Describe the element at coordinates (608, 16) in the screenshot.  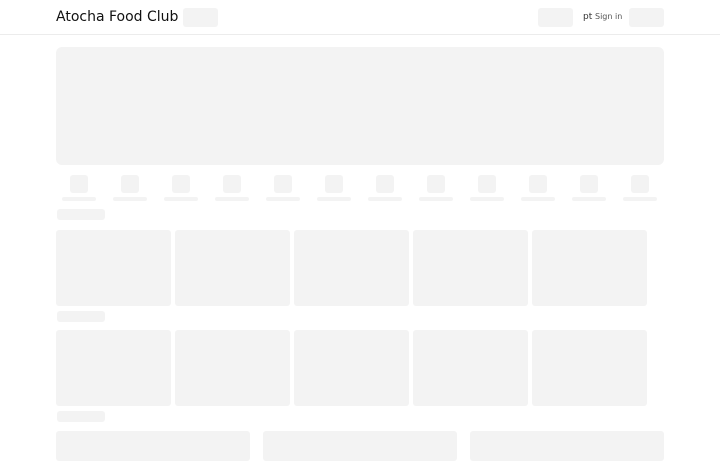
I see `sign-in-link: Sign in` at that location.